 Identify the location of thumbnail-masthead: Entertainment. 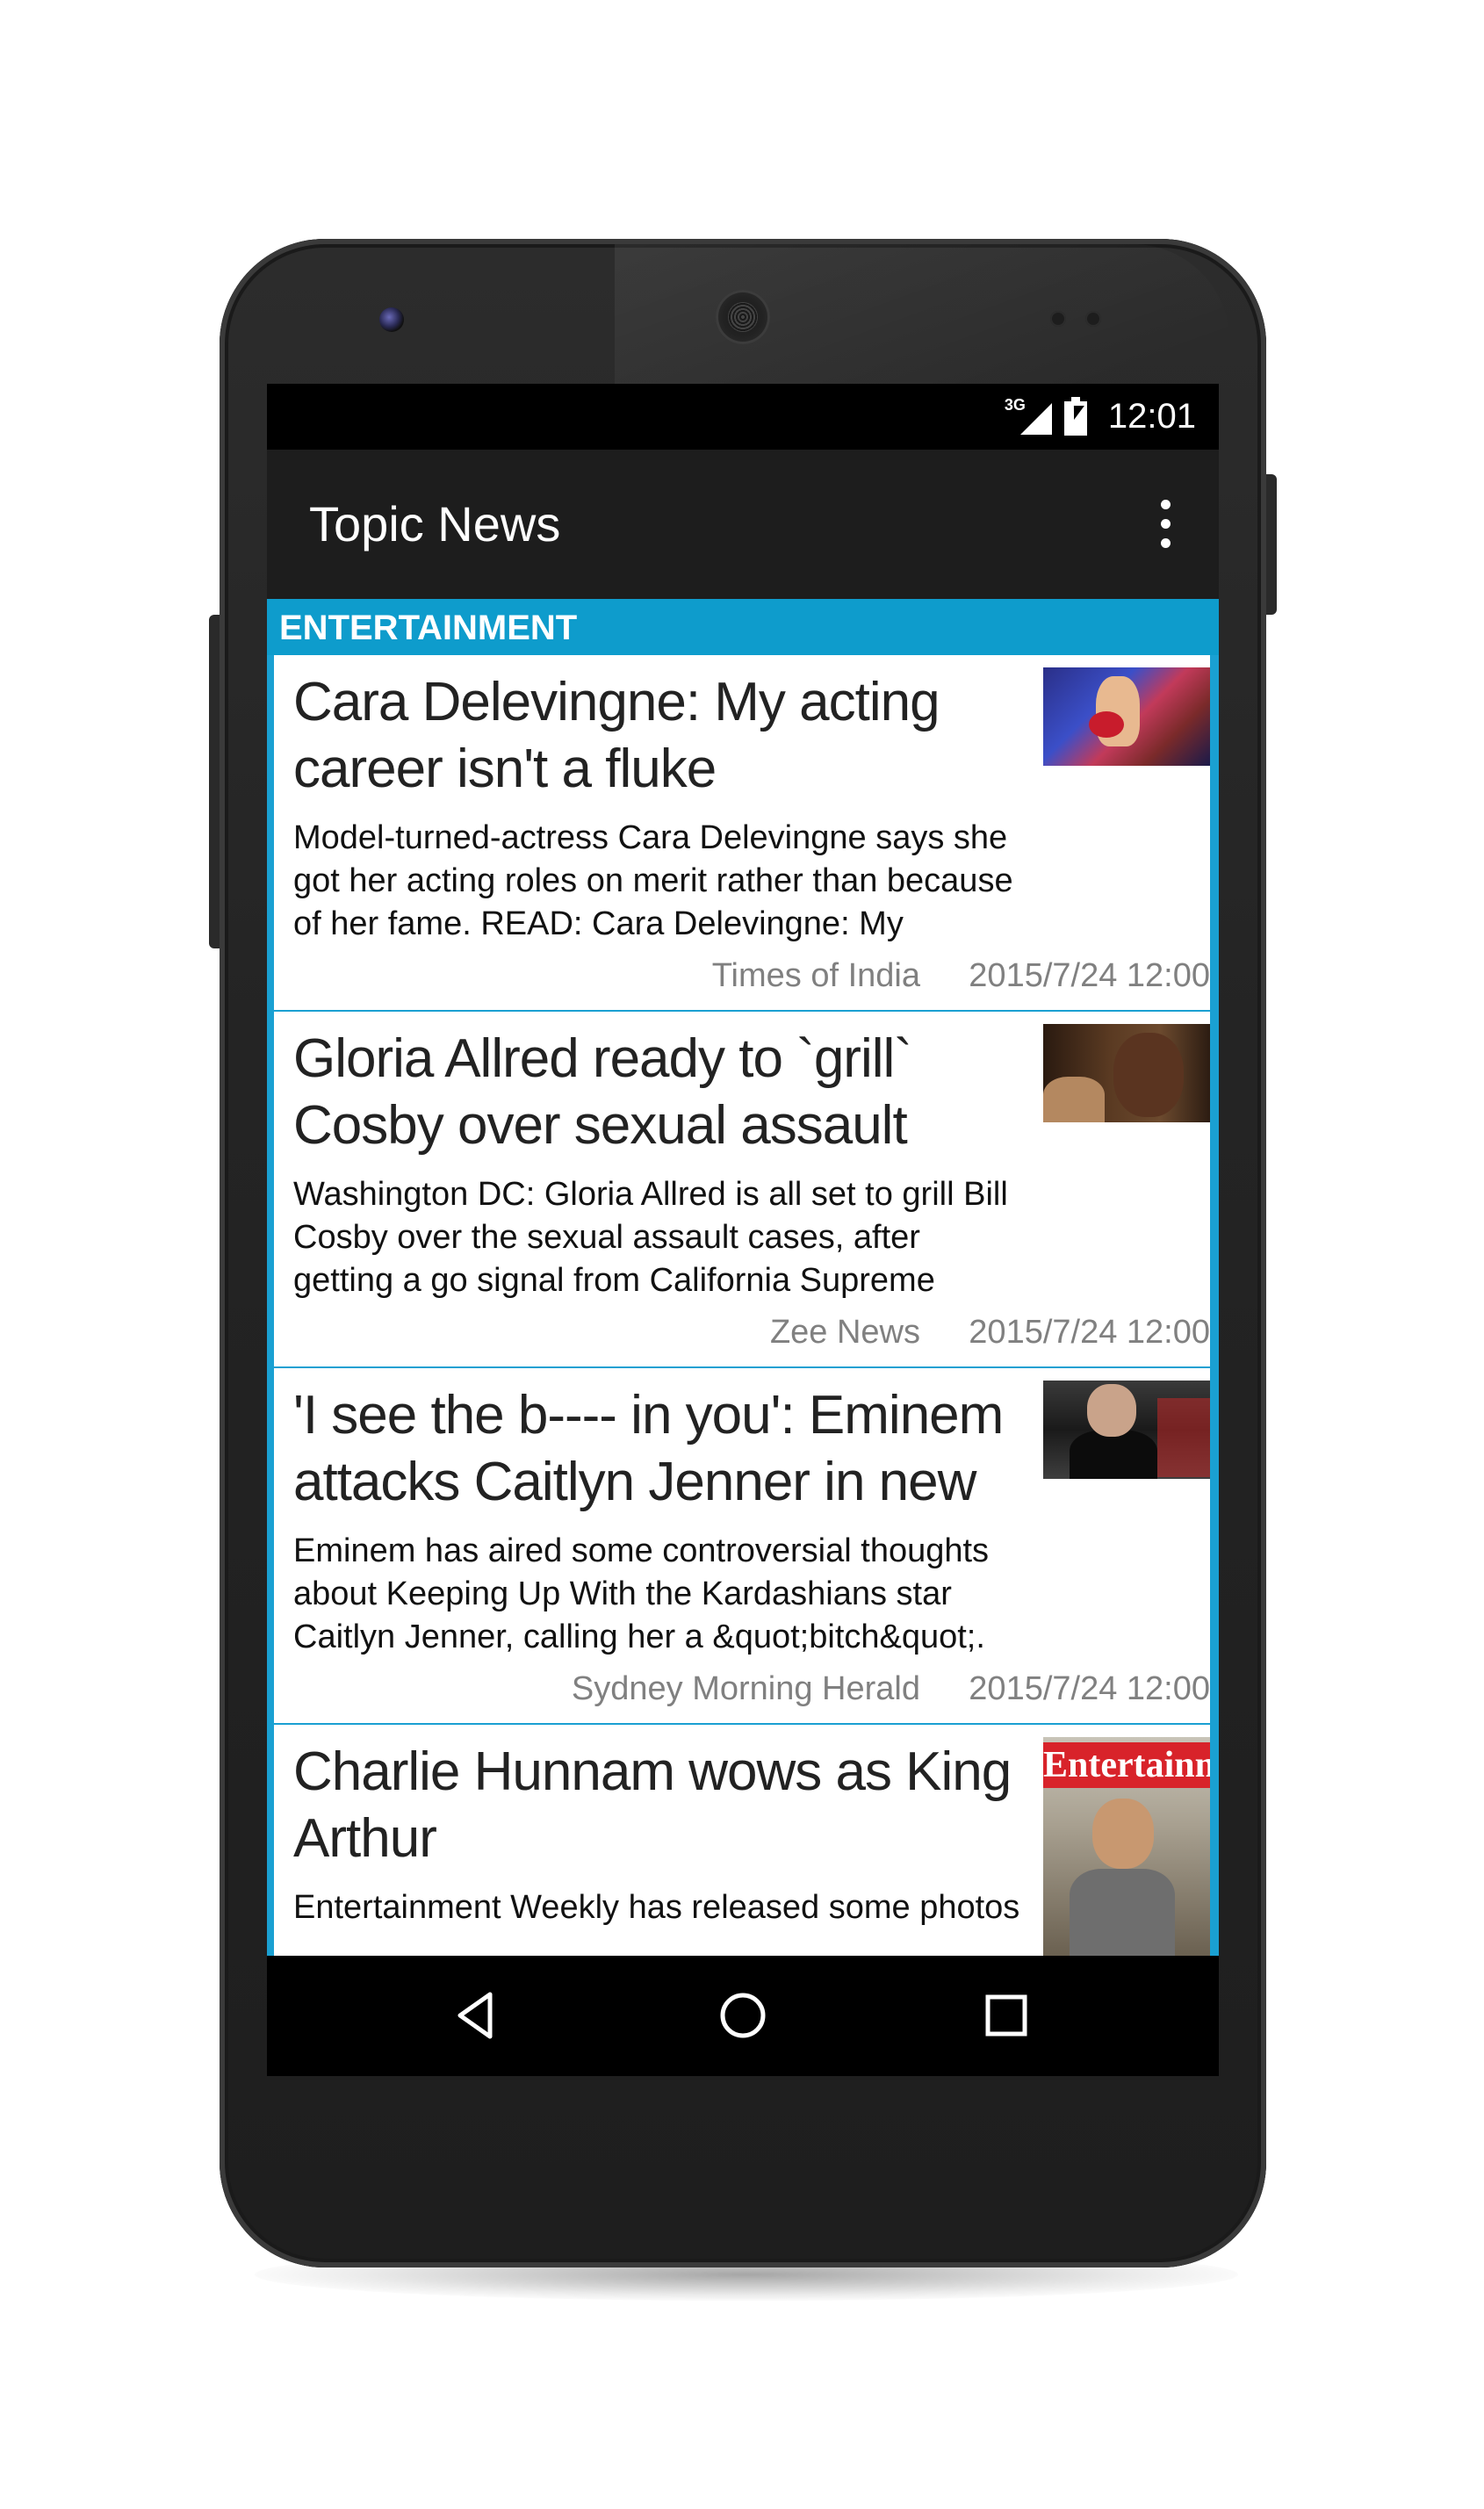
(1126, 1765).